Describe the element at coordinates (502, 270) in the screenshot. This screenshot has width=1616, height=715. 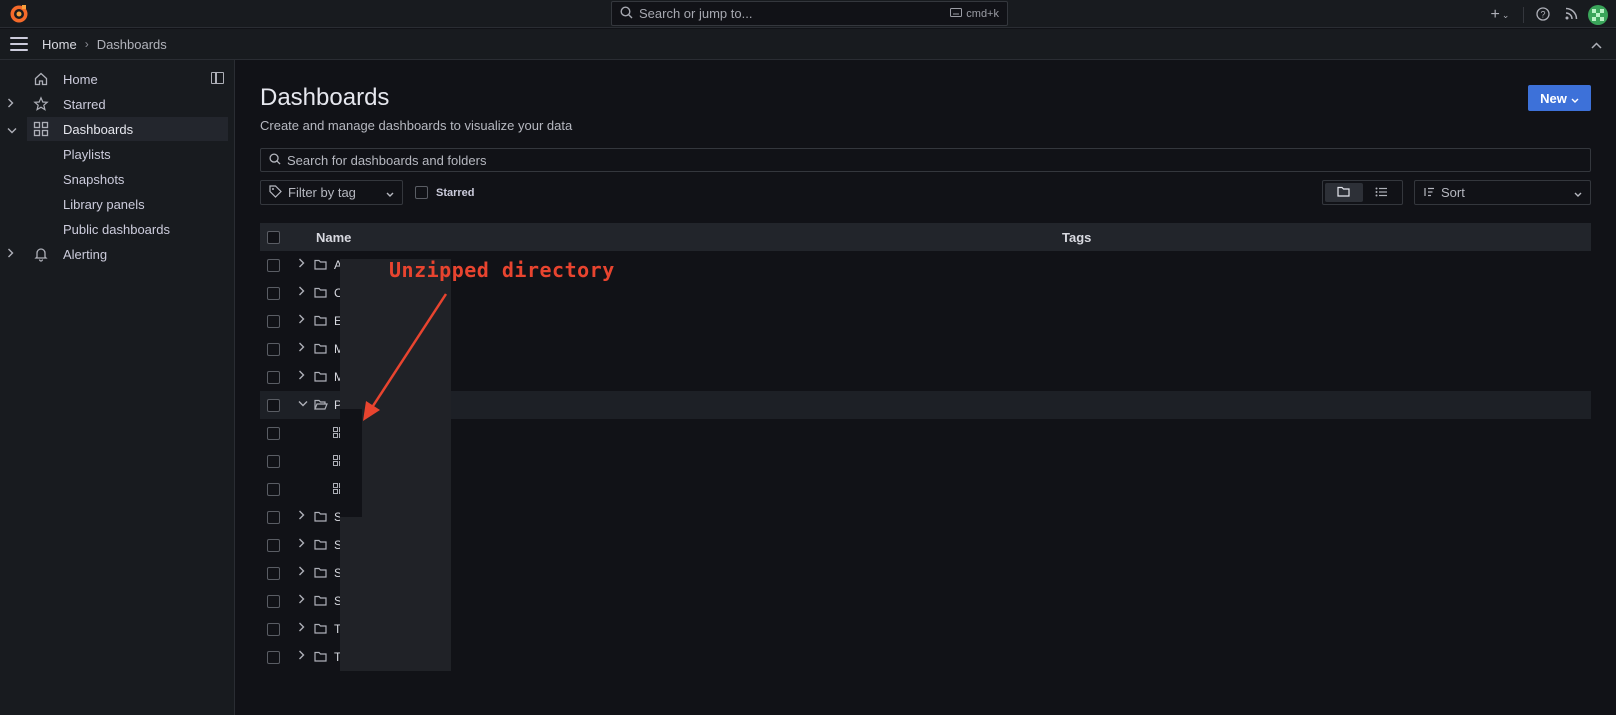
I see `annotation-label: Unzipped directory` at that location.